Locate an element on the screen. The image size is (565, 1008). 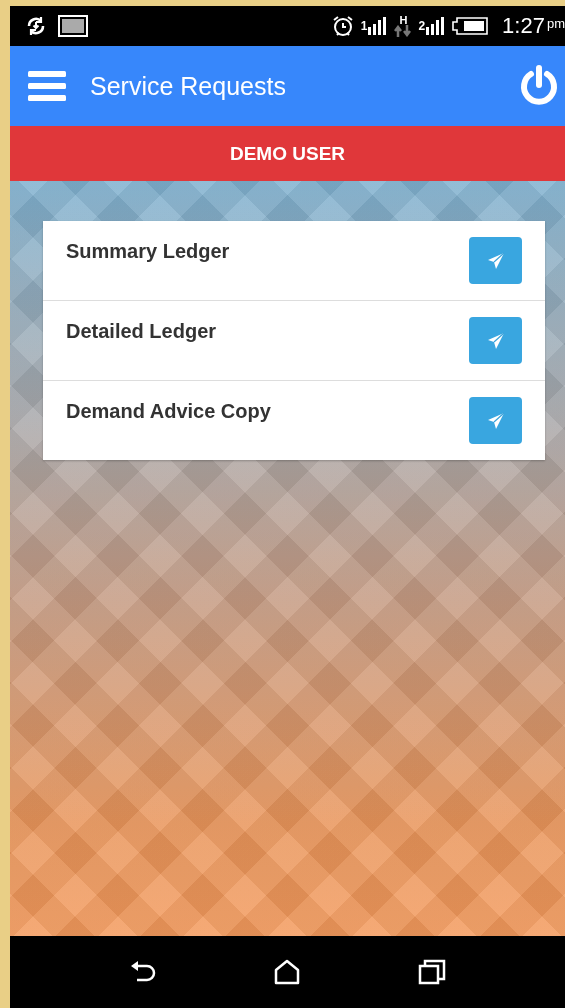
image-icon is located at coordinates (73, 26).